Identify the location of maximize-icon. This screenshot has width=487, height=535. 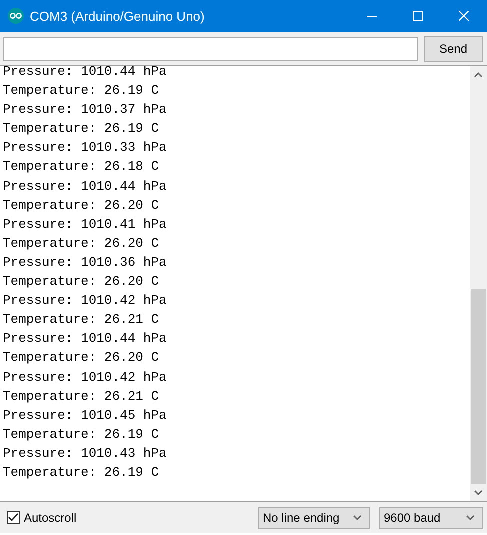
(418, 16).